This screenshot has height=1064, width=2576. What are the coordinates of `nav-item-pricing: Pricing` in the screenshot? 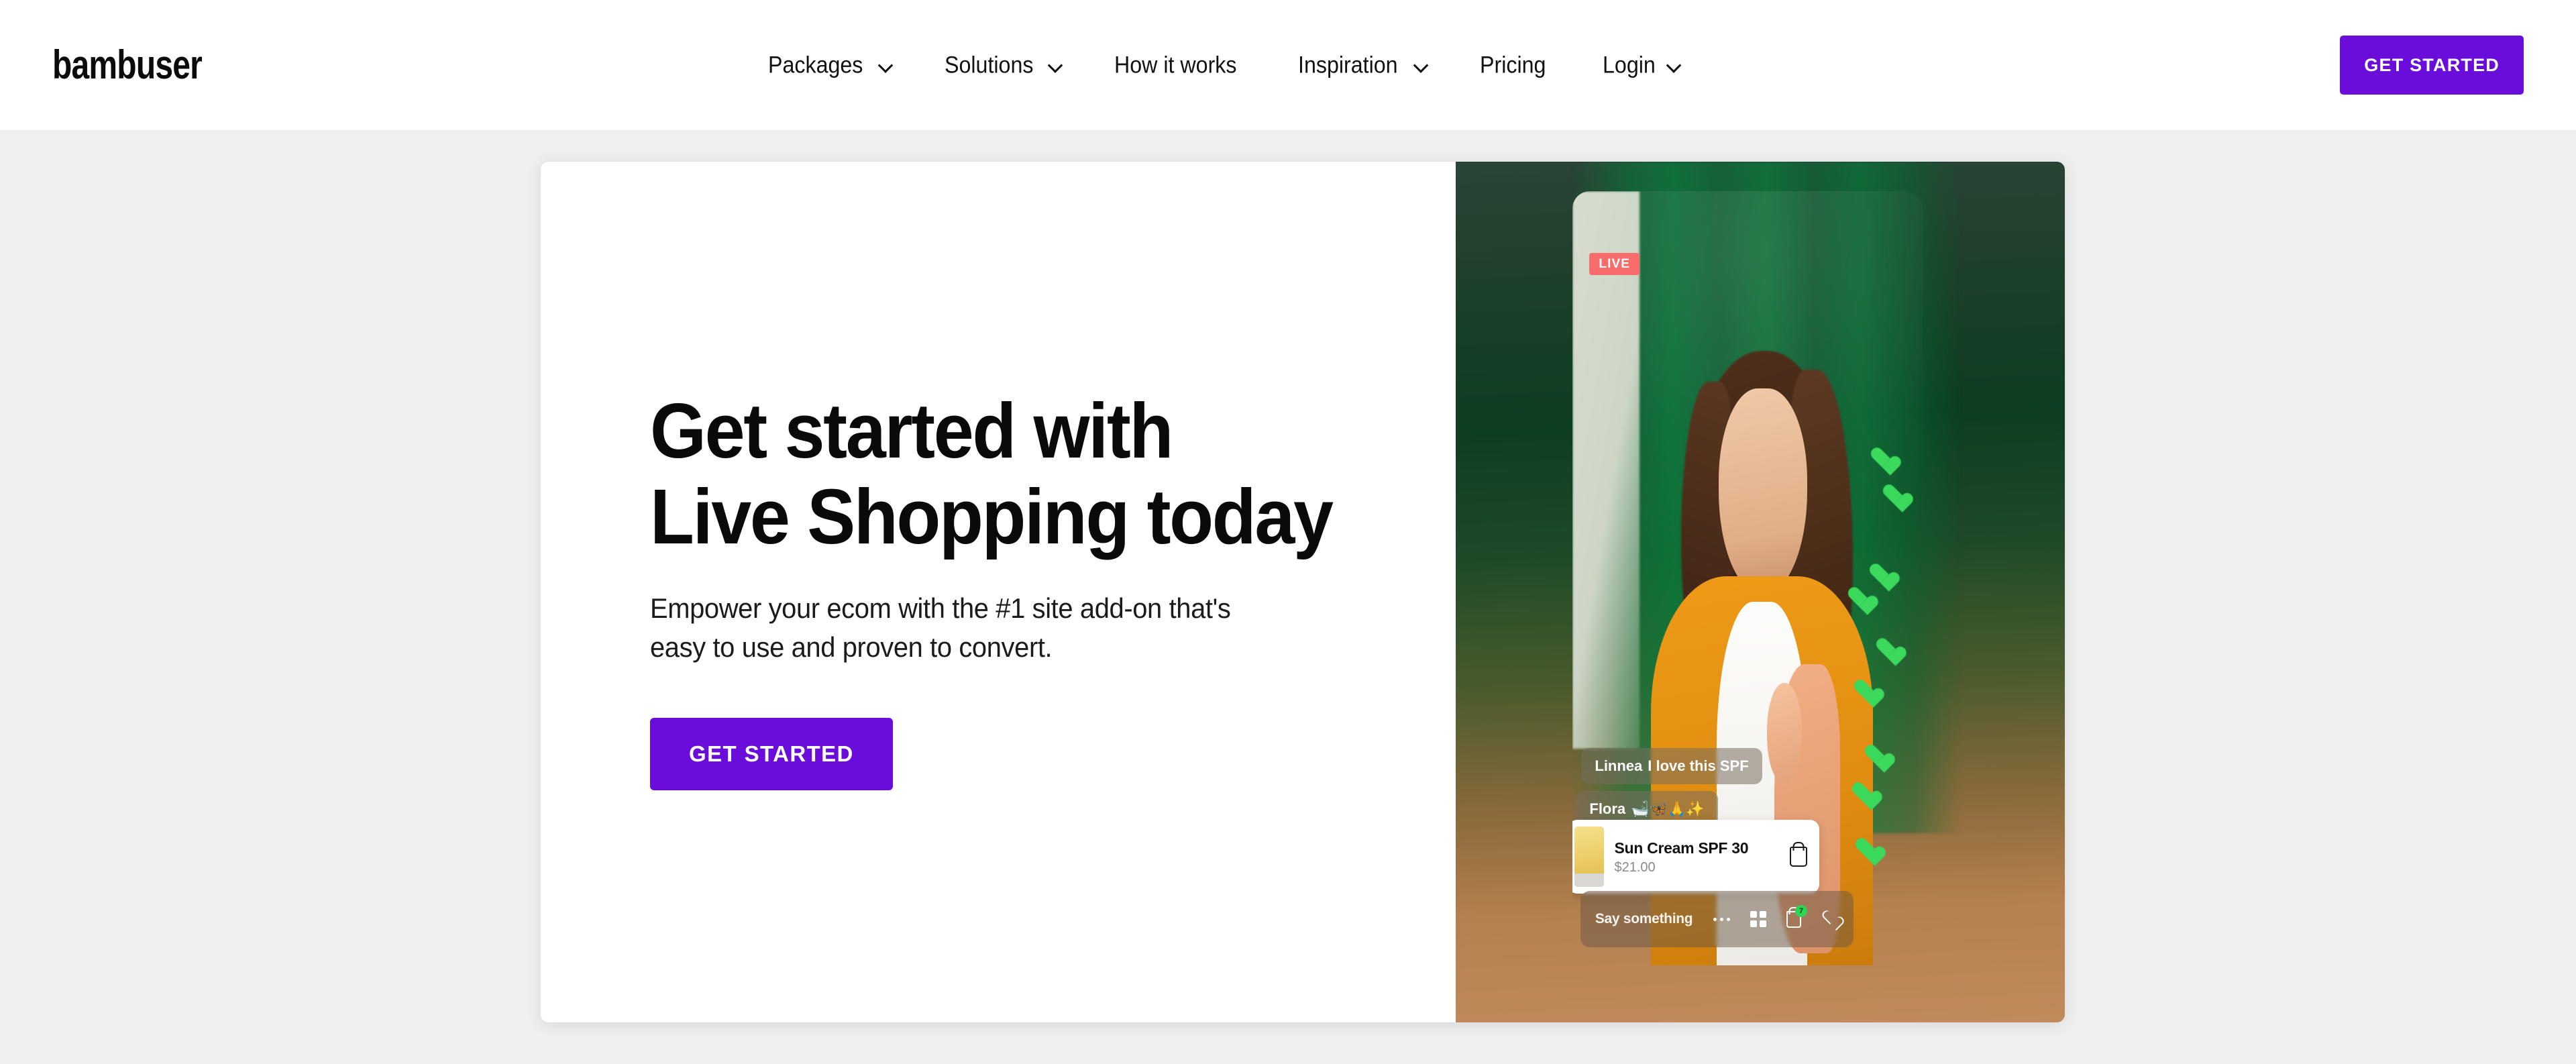 It's located at (1516, 66).